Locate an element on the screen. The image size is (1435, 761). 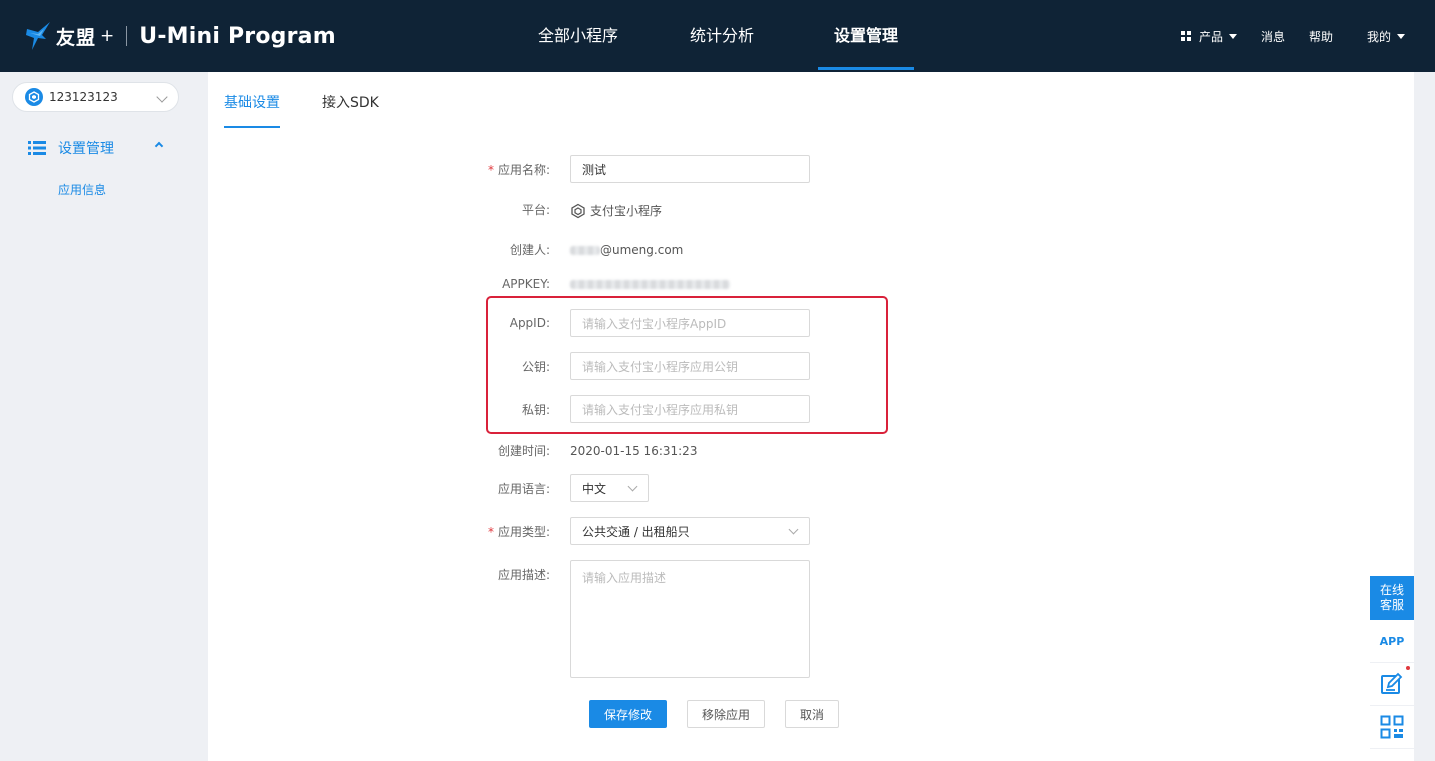
app-selector: 123123123 is located at coordinates (95, 97).